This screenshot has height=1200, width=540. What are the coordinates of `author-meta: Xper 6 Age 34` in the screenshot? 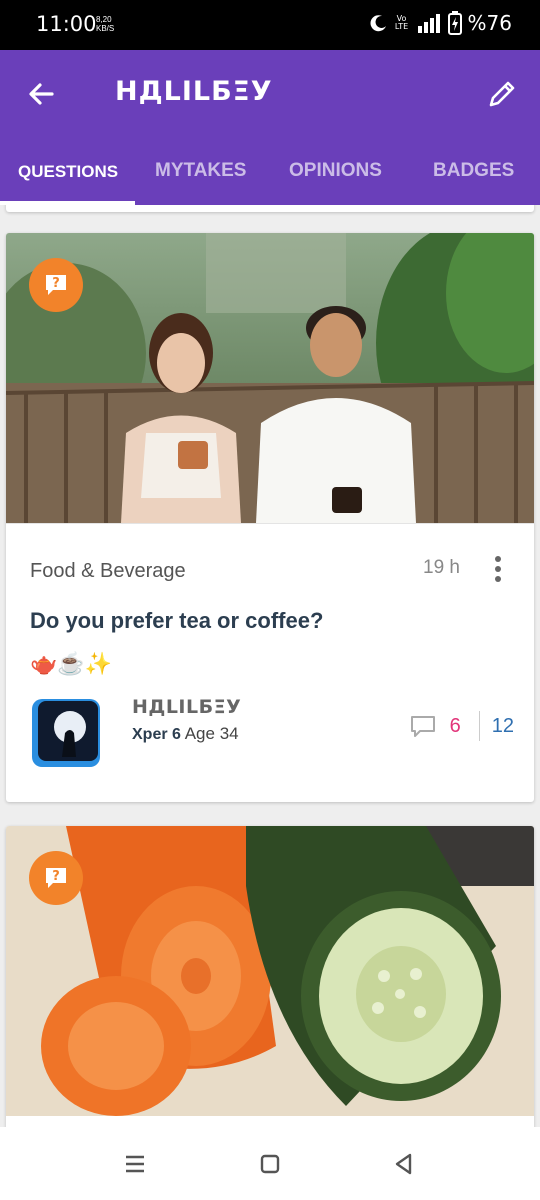 It's located at (185, 734).